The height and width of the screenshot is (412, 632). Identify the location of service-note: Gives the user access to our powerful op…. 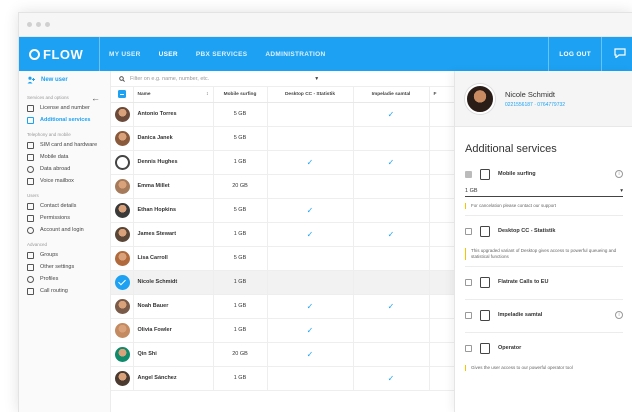
(544, 368).